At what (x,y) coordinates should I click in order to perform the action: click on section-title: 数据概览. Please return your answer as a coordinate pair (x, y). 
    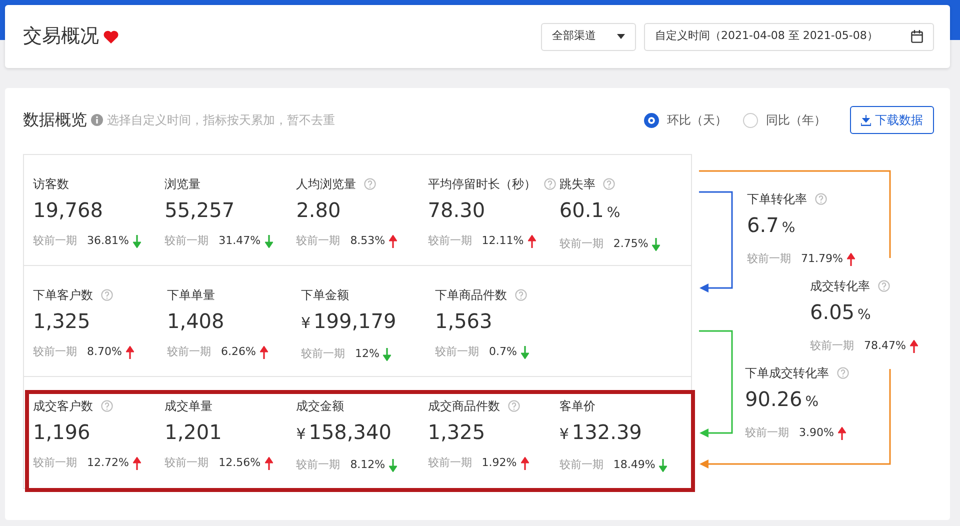
    Looking at the image, I should click on (55, 120).